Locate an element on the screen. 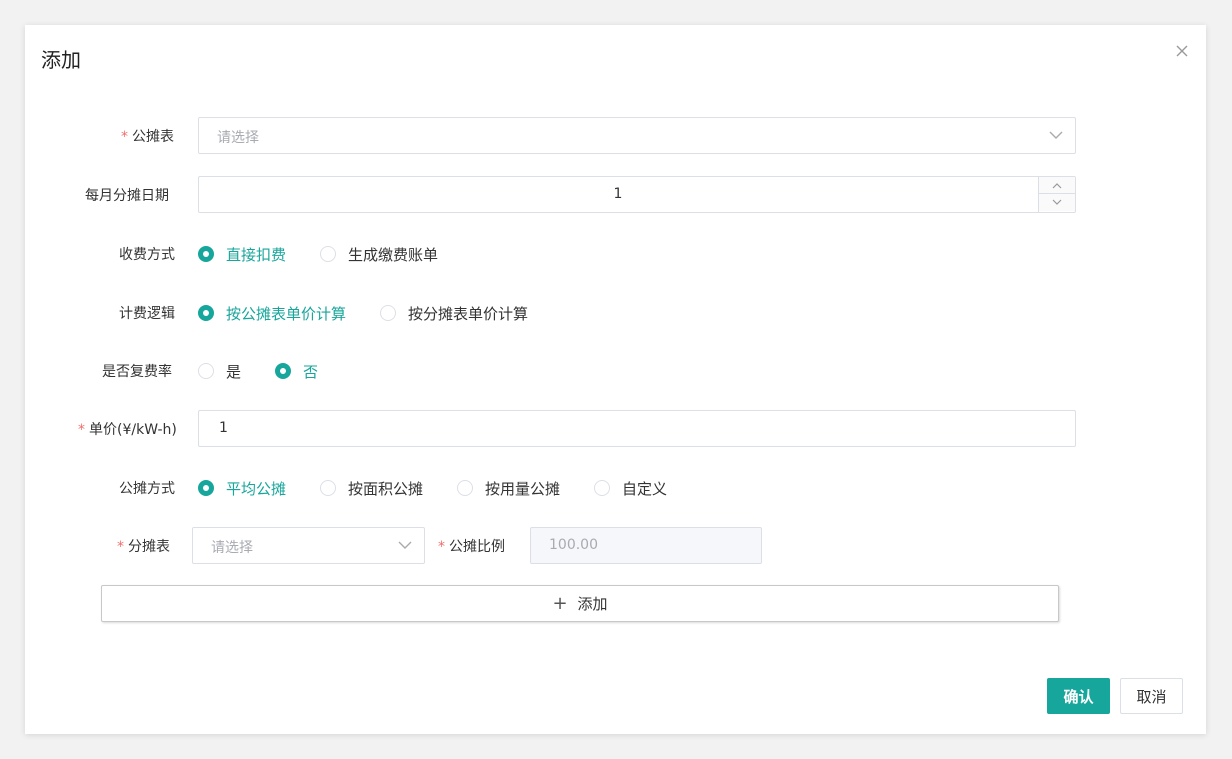 This screenshot has width=1232, height=759. radio-share-by-area: 按面积公摊 is located at coordinates (371, 488).